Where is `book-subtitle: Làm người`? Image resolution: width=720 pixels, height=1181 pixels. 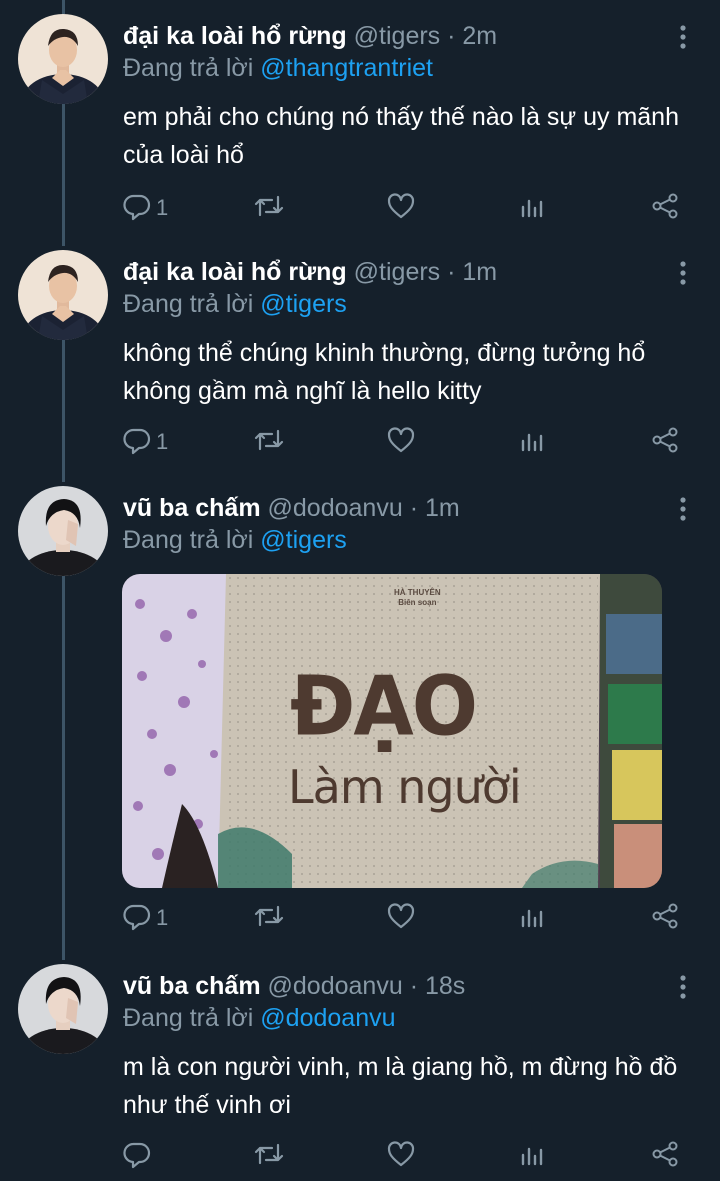 book-subtitle: Làm người is located at coordinates (405, 787).